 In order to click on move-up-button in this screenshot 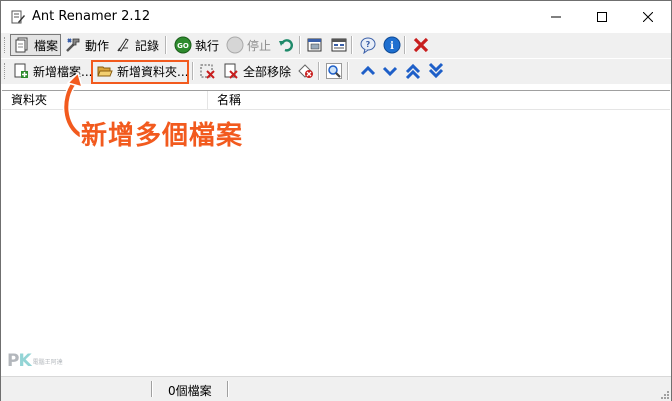, I will do `click(368, 71)`.